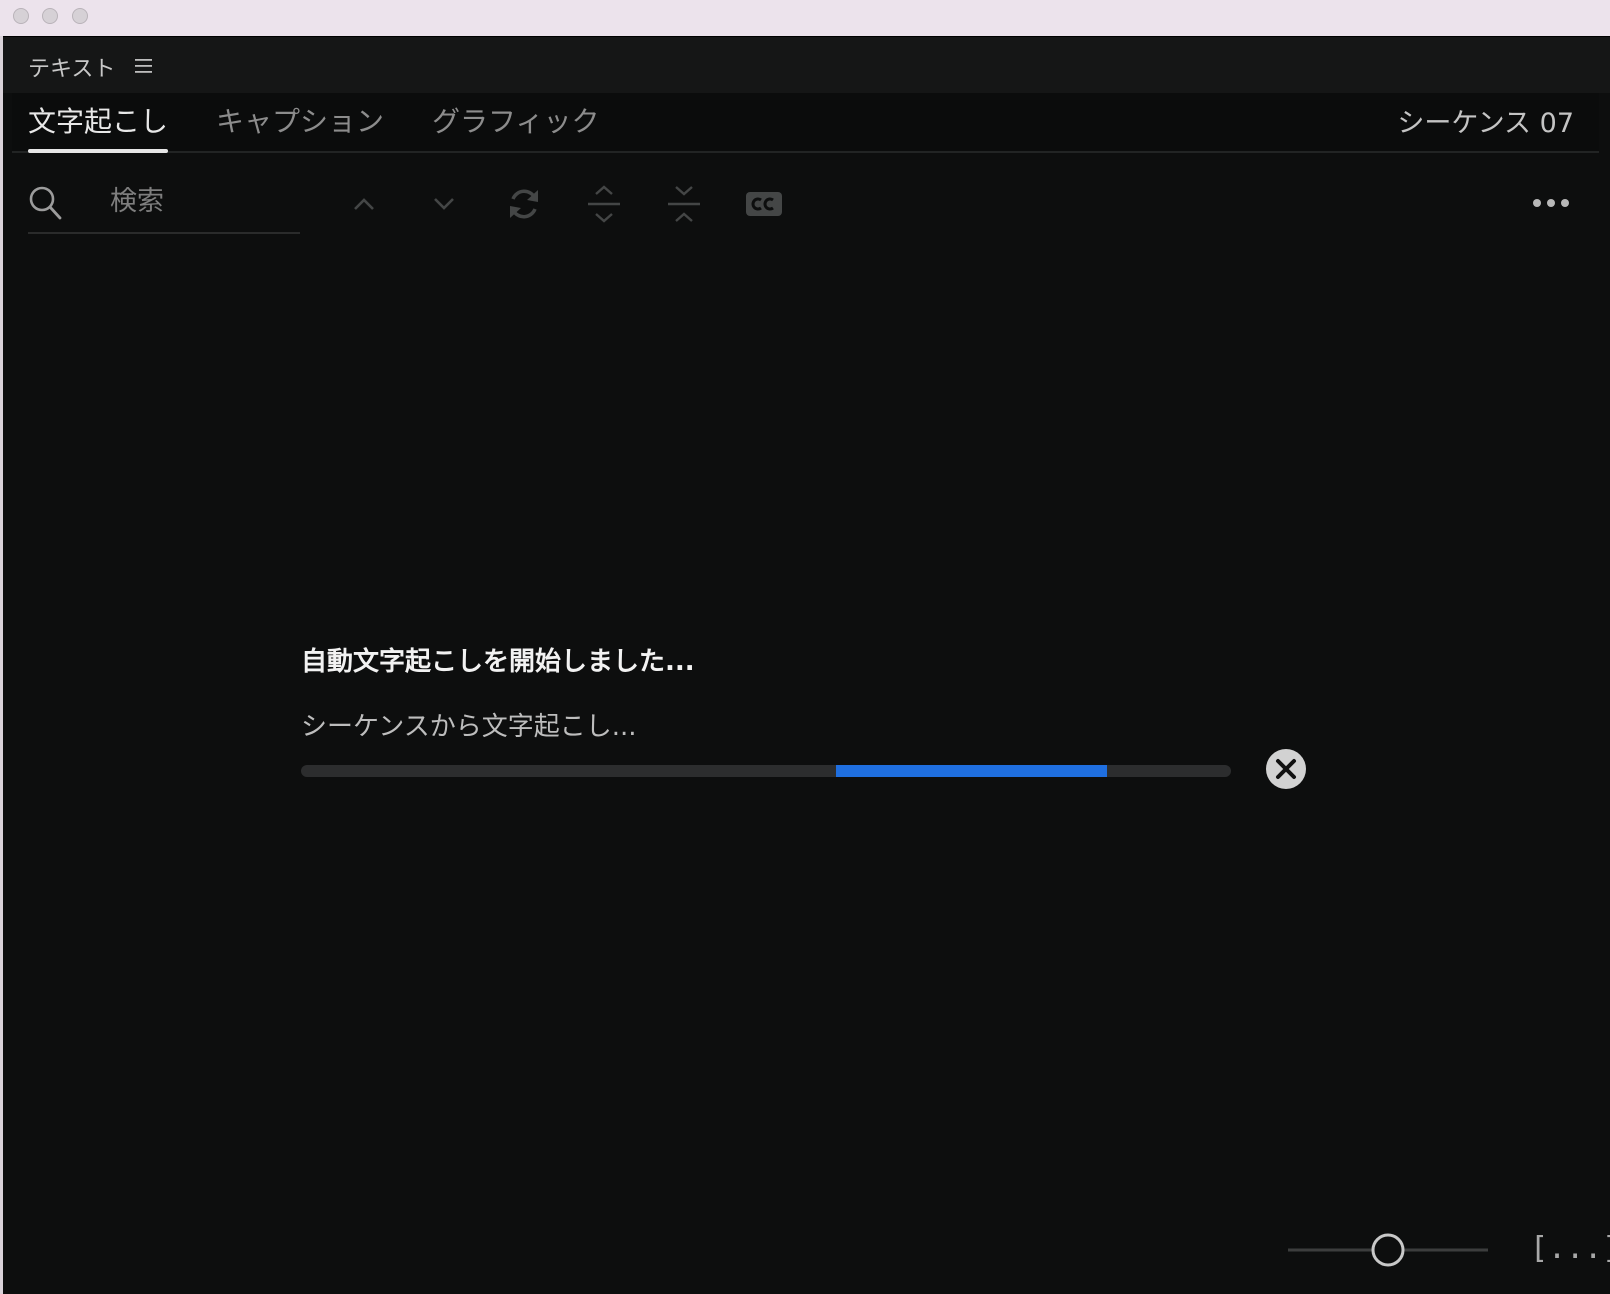  I want to click on panel-title: テキスト, so click(72, 69).